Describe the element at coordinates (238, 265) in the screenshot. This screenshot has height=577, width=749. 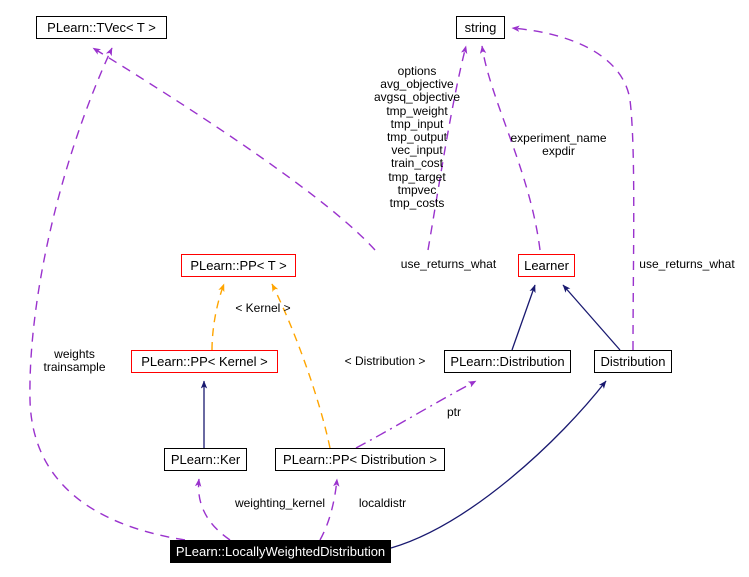
I see `node-pp-t: PLearn::PP< T >` at that location.